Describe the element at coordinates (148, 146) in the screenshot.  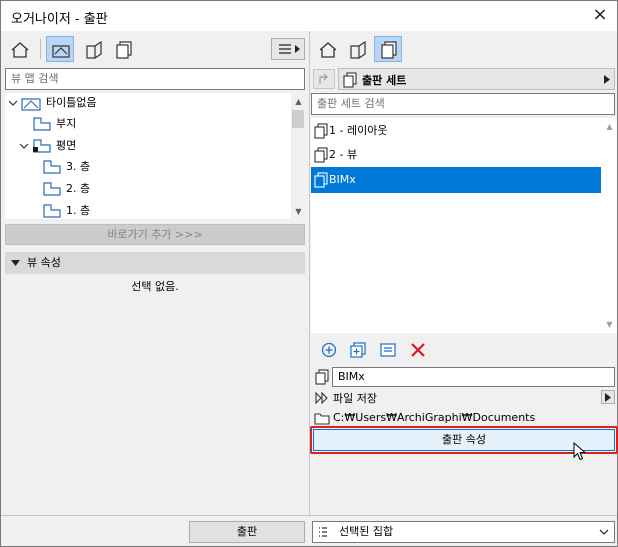
I see `tree-item-floor-plans: 평면` at that location.